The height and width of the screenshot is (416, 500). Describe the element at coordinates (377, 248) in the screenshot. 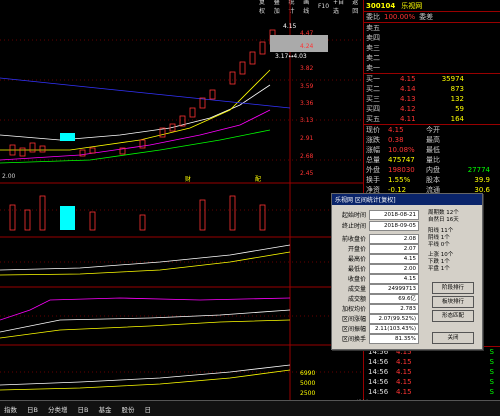

I see `stat-row: 开盘价 2.07` at that location.